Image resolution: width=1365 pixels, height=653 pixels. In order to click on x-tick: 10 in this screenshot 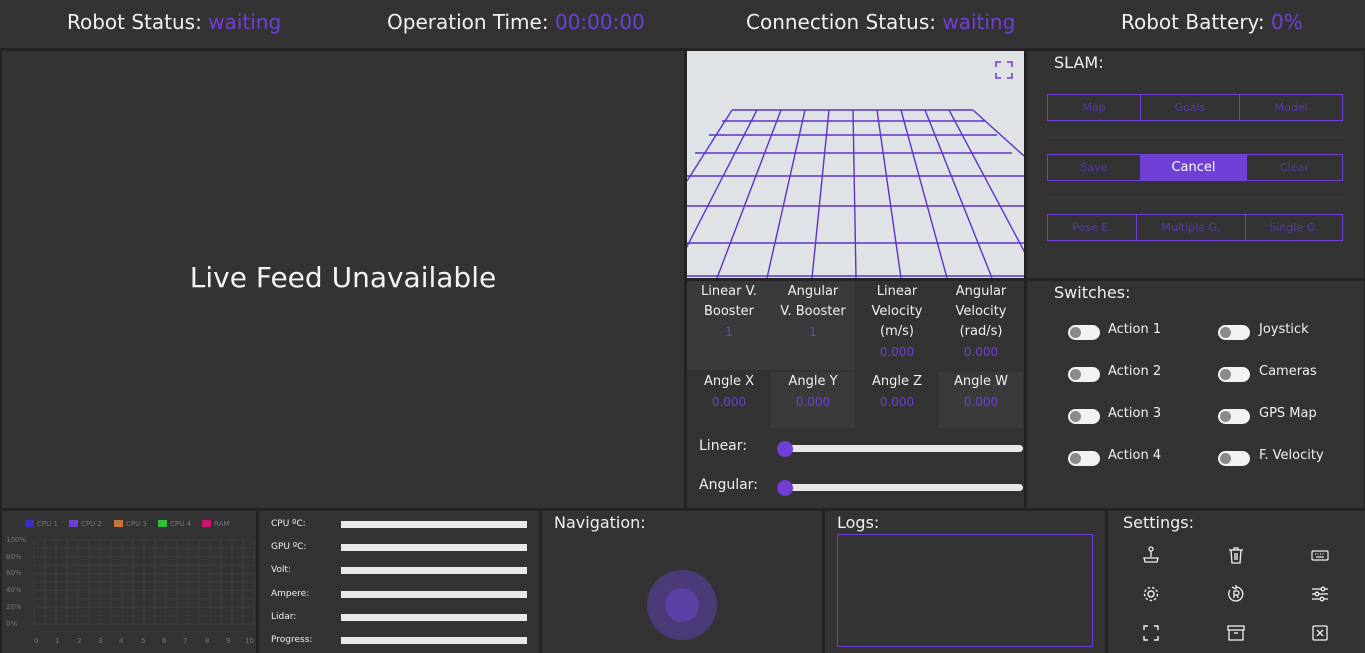, I will do `click(249, 641)`.